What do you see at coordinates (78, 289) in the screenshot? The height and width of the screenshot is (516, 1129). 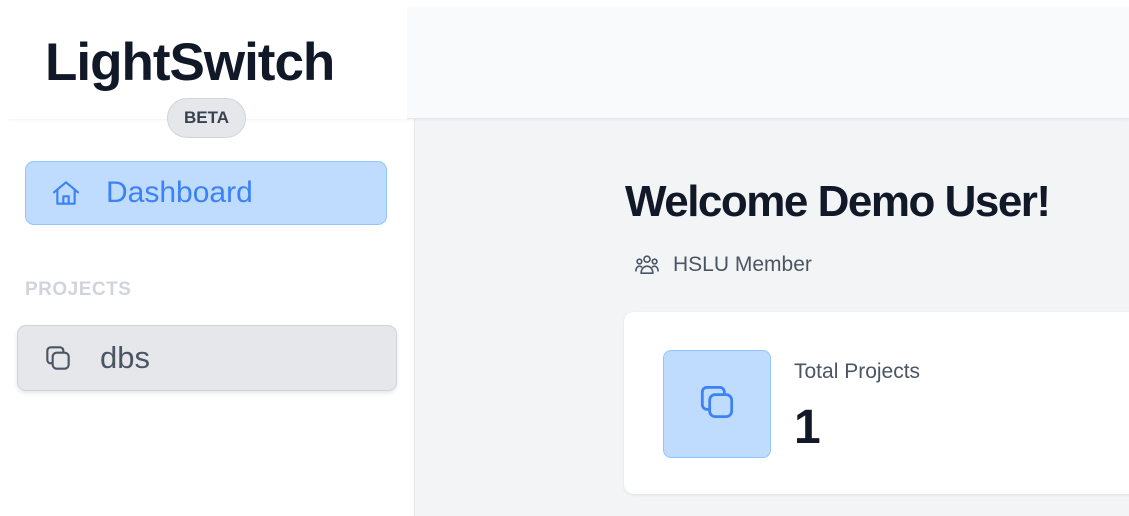 I see `projects-heading: PROJECTS` at bounding box center [78, 289].